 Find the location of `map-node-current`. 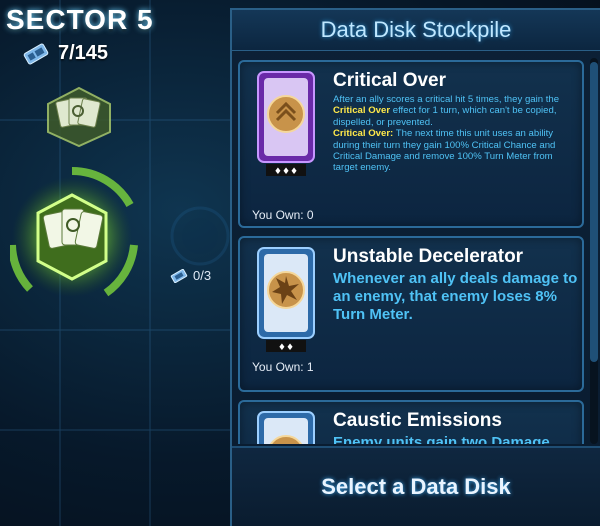

map-node-current is located at coordinates (85, 240).